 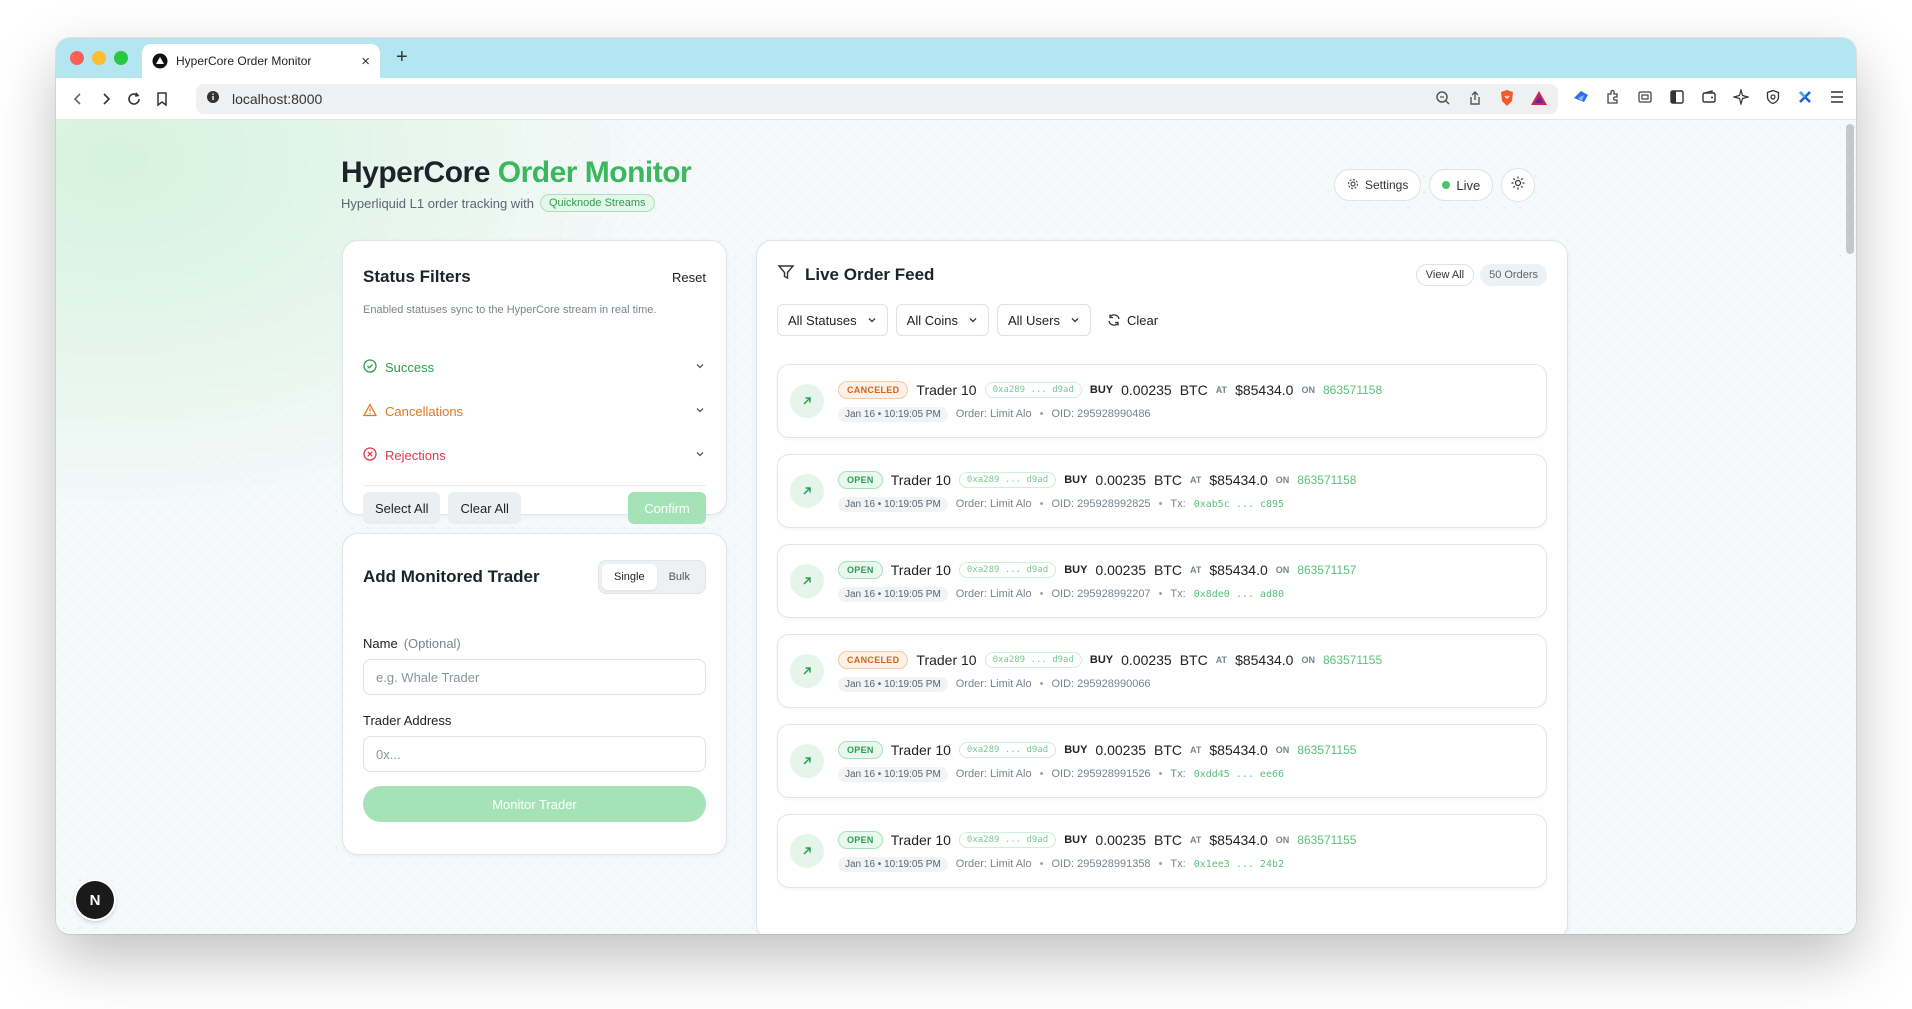 I want to click on order-oid: OID: 295928992825, so click(x=1101, y=504).